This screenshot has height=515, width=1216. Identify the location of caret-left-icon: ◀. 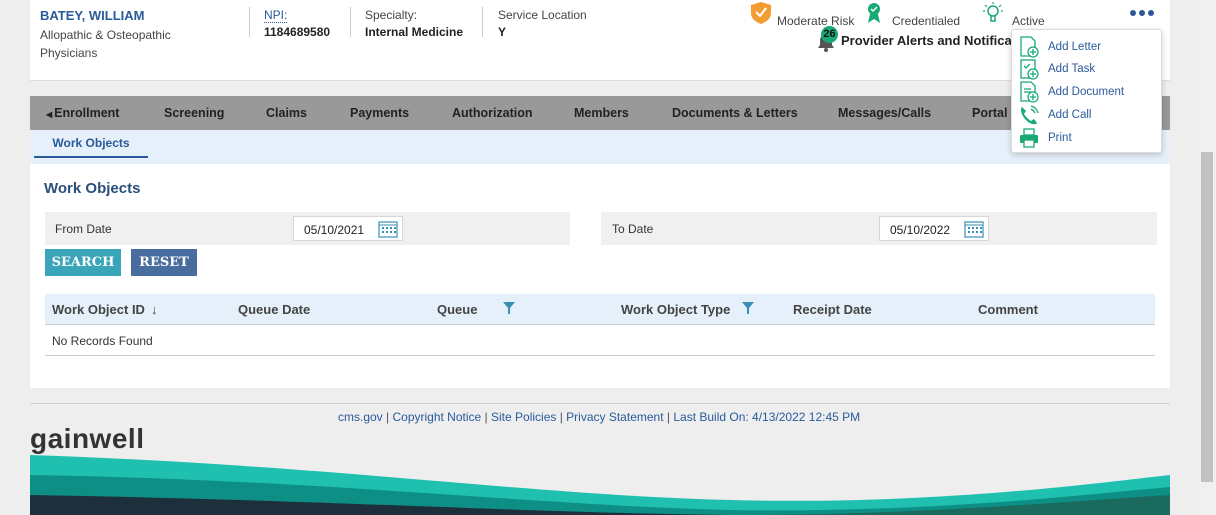
(49, 114).